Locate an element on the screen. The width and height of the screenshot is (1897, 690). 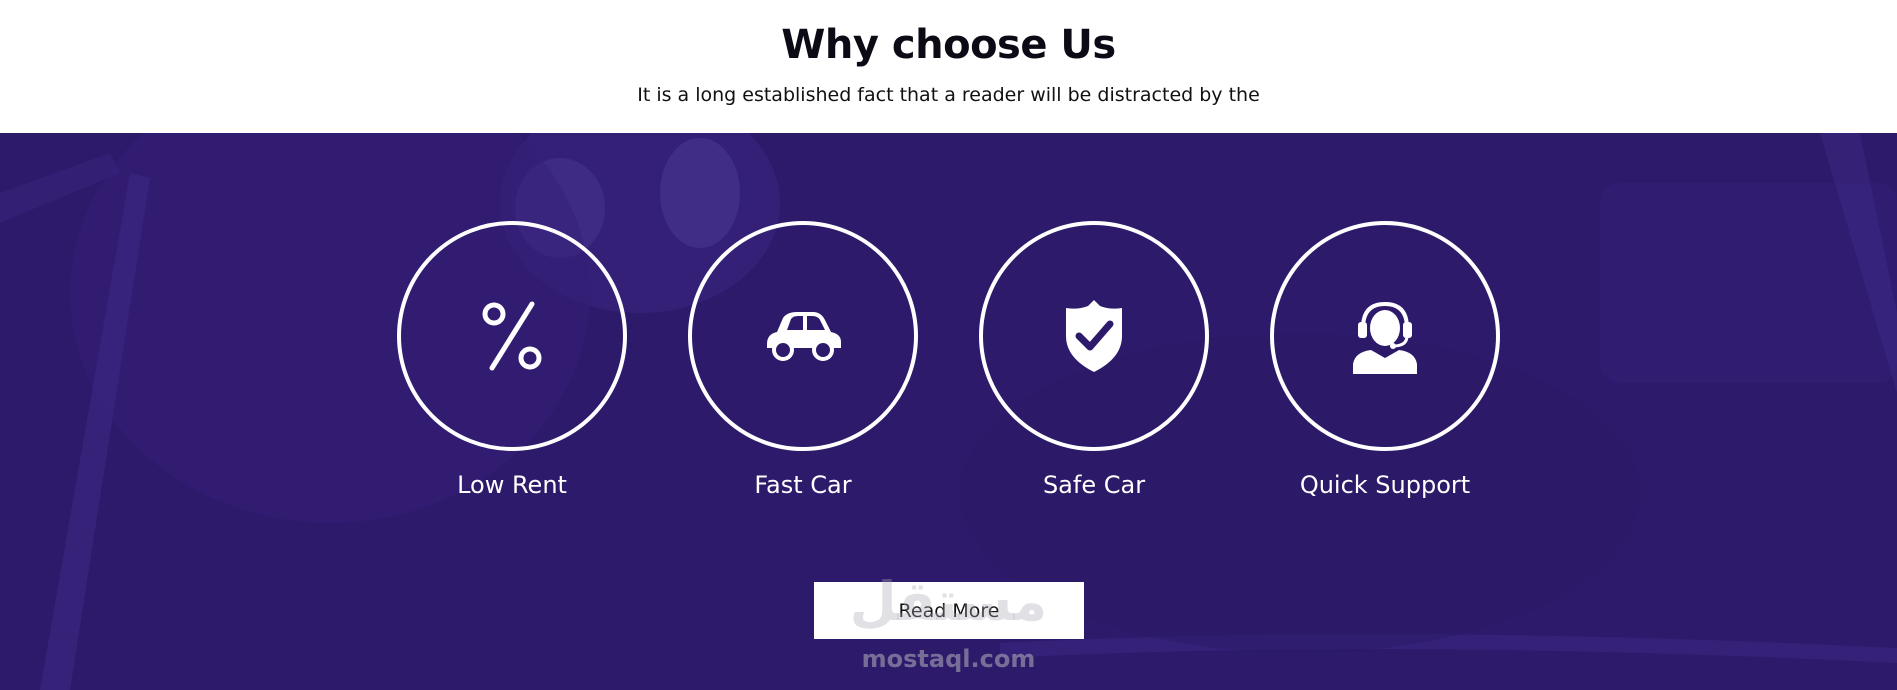
percent-icon is located at coordinates (512, 336).